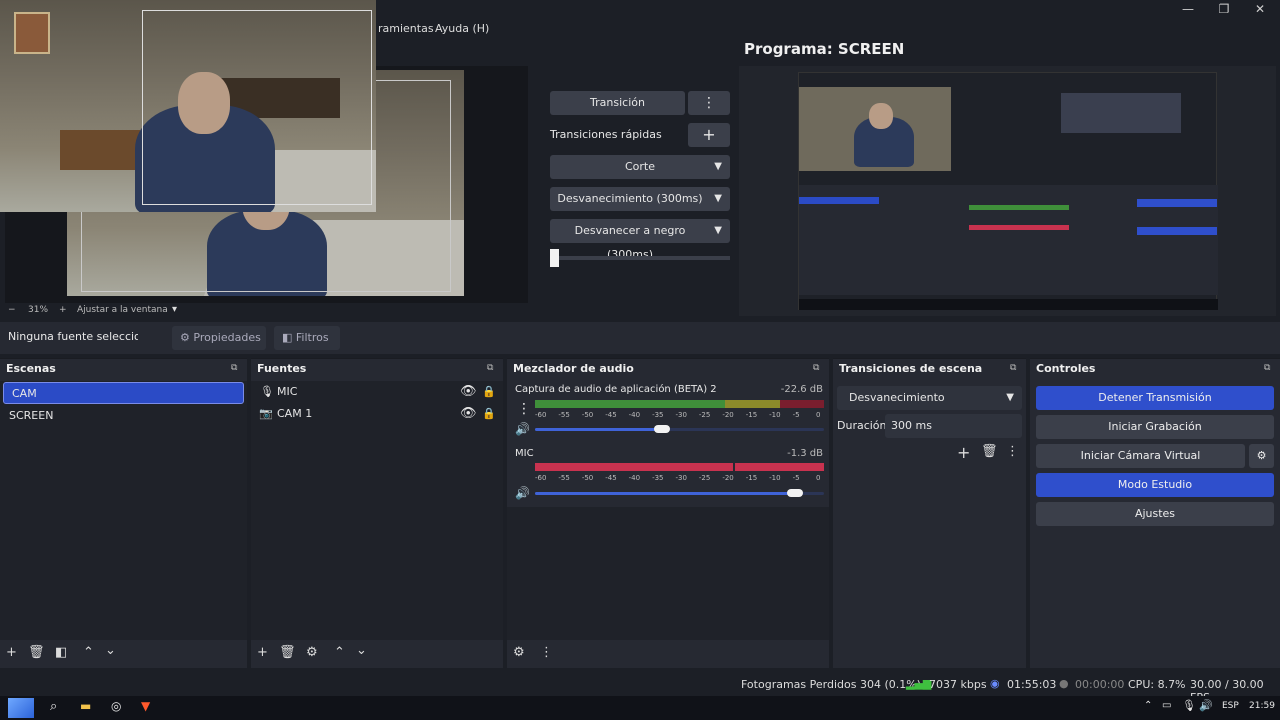  I want to click on stream-icon: ◉, so click(995, 683).